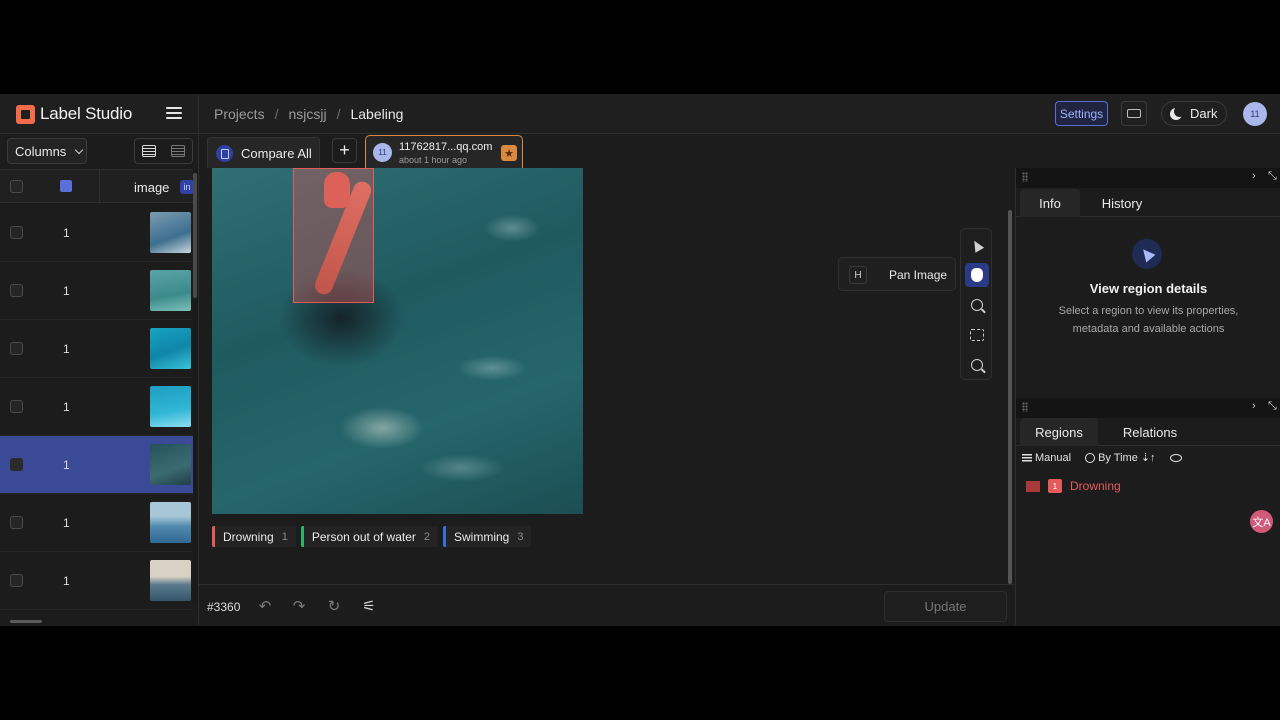  I want to click on bounding-box-region-drowning, so click(333, 235).